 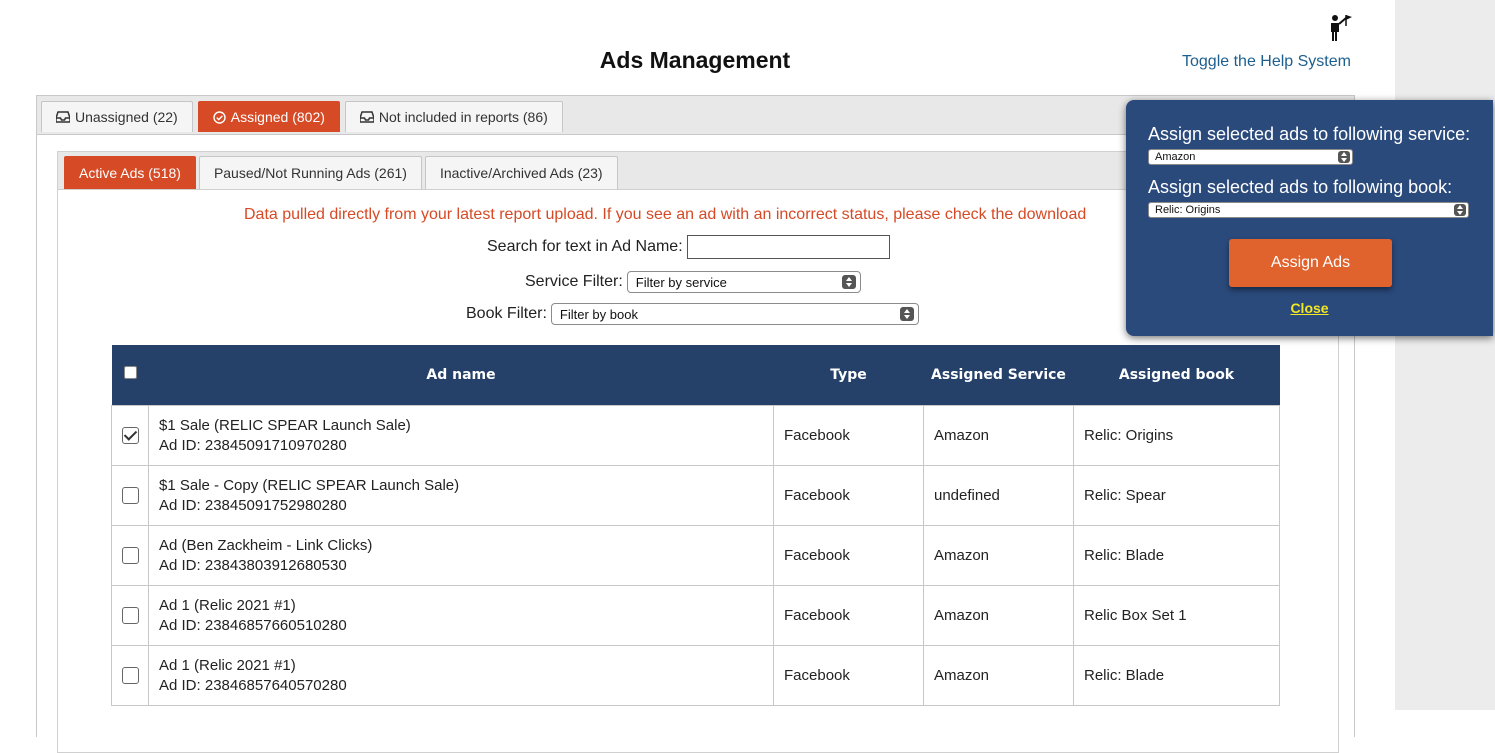 I want to click on search-input, so click(x=788, y=247).